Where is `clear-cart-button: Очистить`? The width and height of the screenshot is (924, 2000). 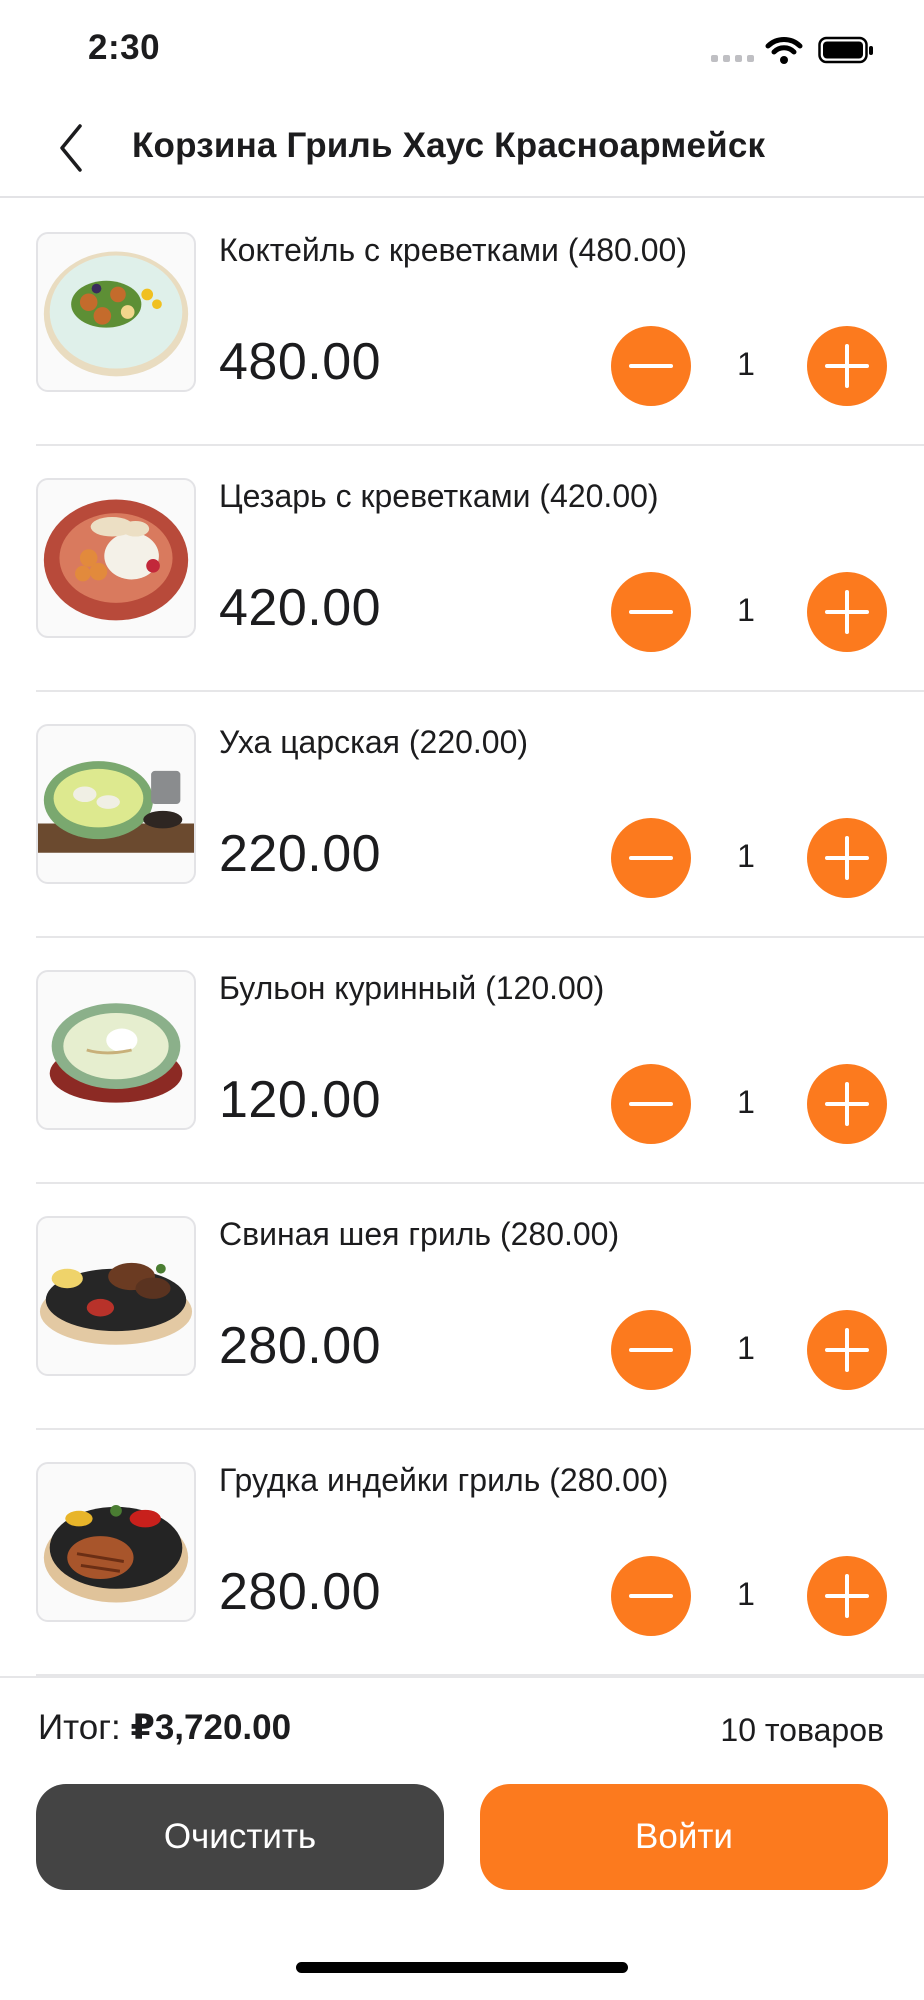 clear-cart-button: Очистить is located at coordinates (240, 1837).